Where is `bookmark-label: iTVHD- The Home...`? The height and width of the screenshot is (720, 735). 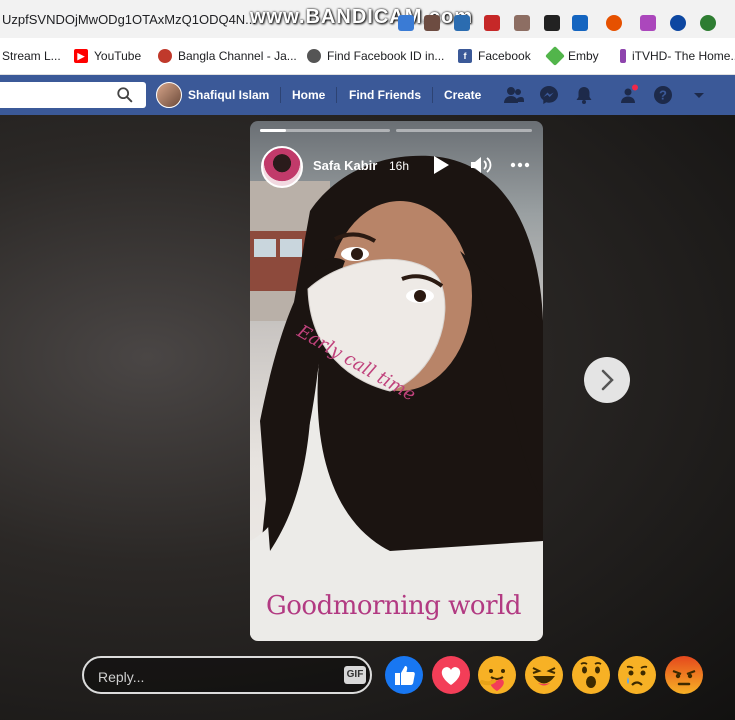
bookmark-label: iTVHD- The Home... is located at coordinates (683, 56).